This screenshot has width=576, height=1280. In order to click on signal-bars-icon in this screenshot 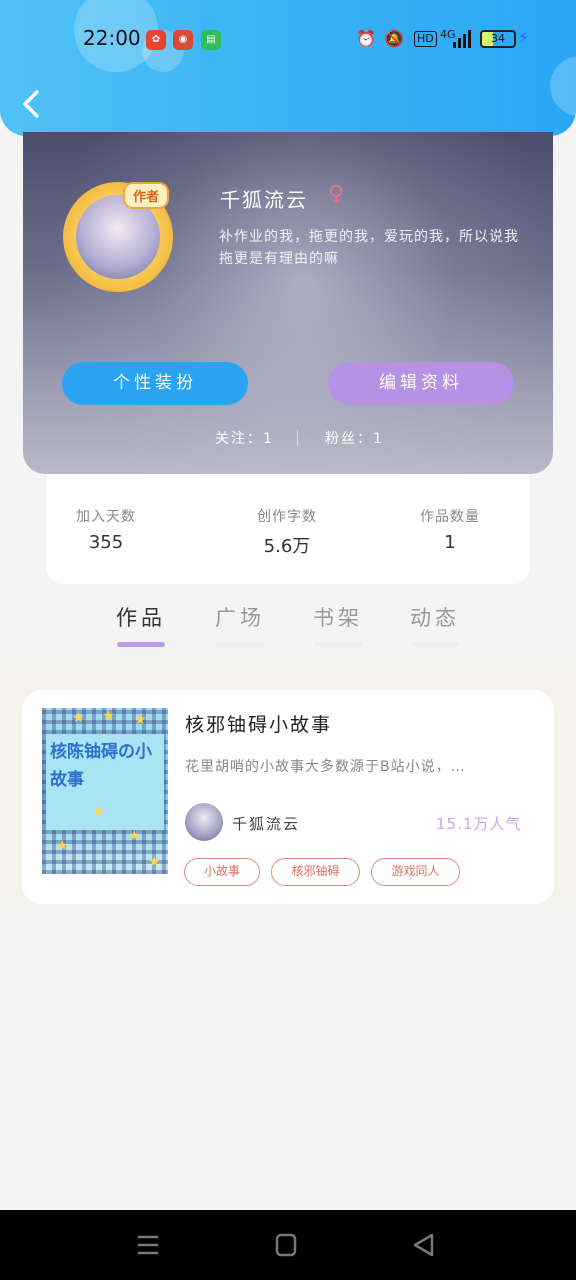, I will do `click(462, 39)`.